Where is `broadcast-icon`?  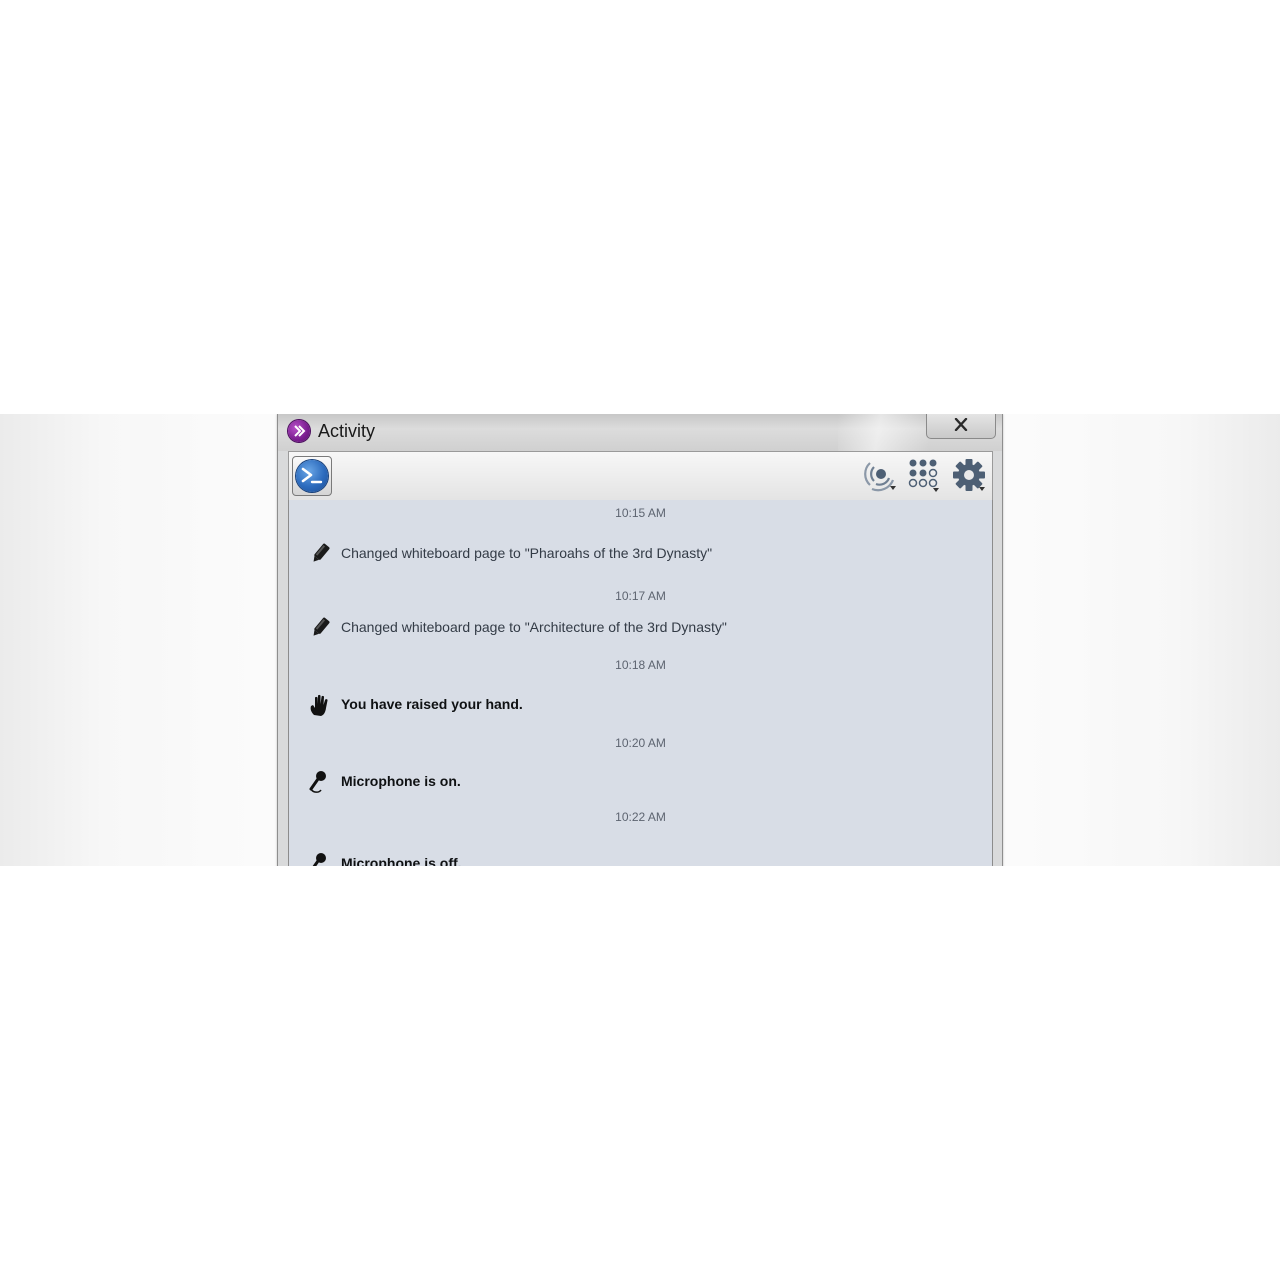
broadcast-icon is located at coordinates (880, 477).